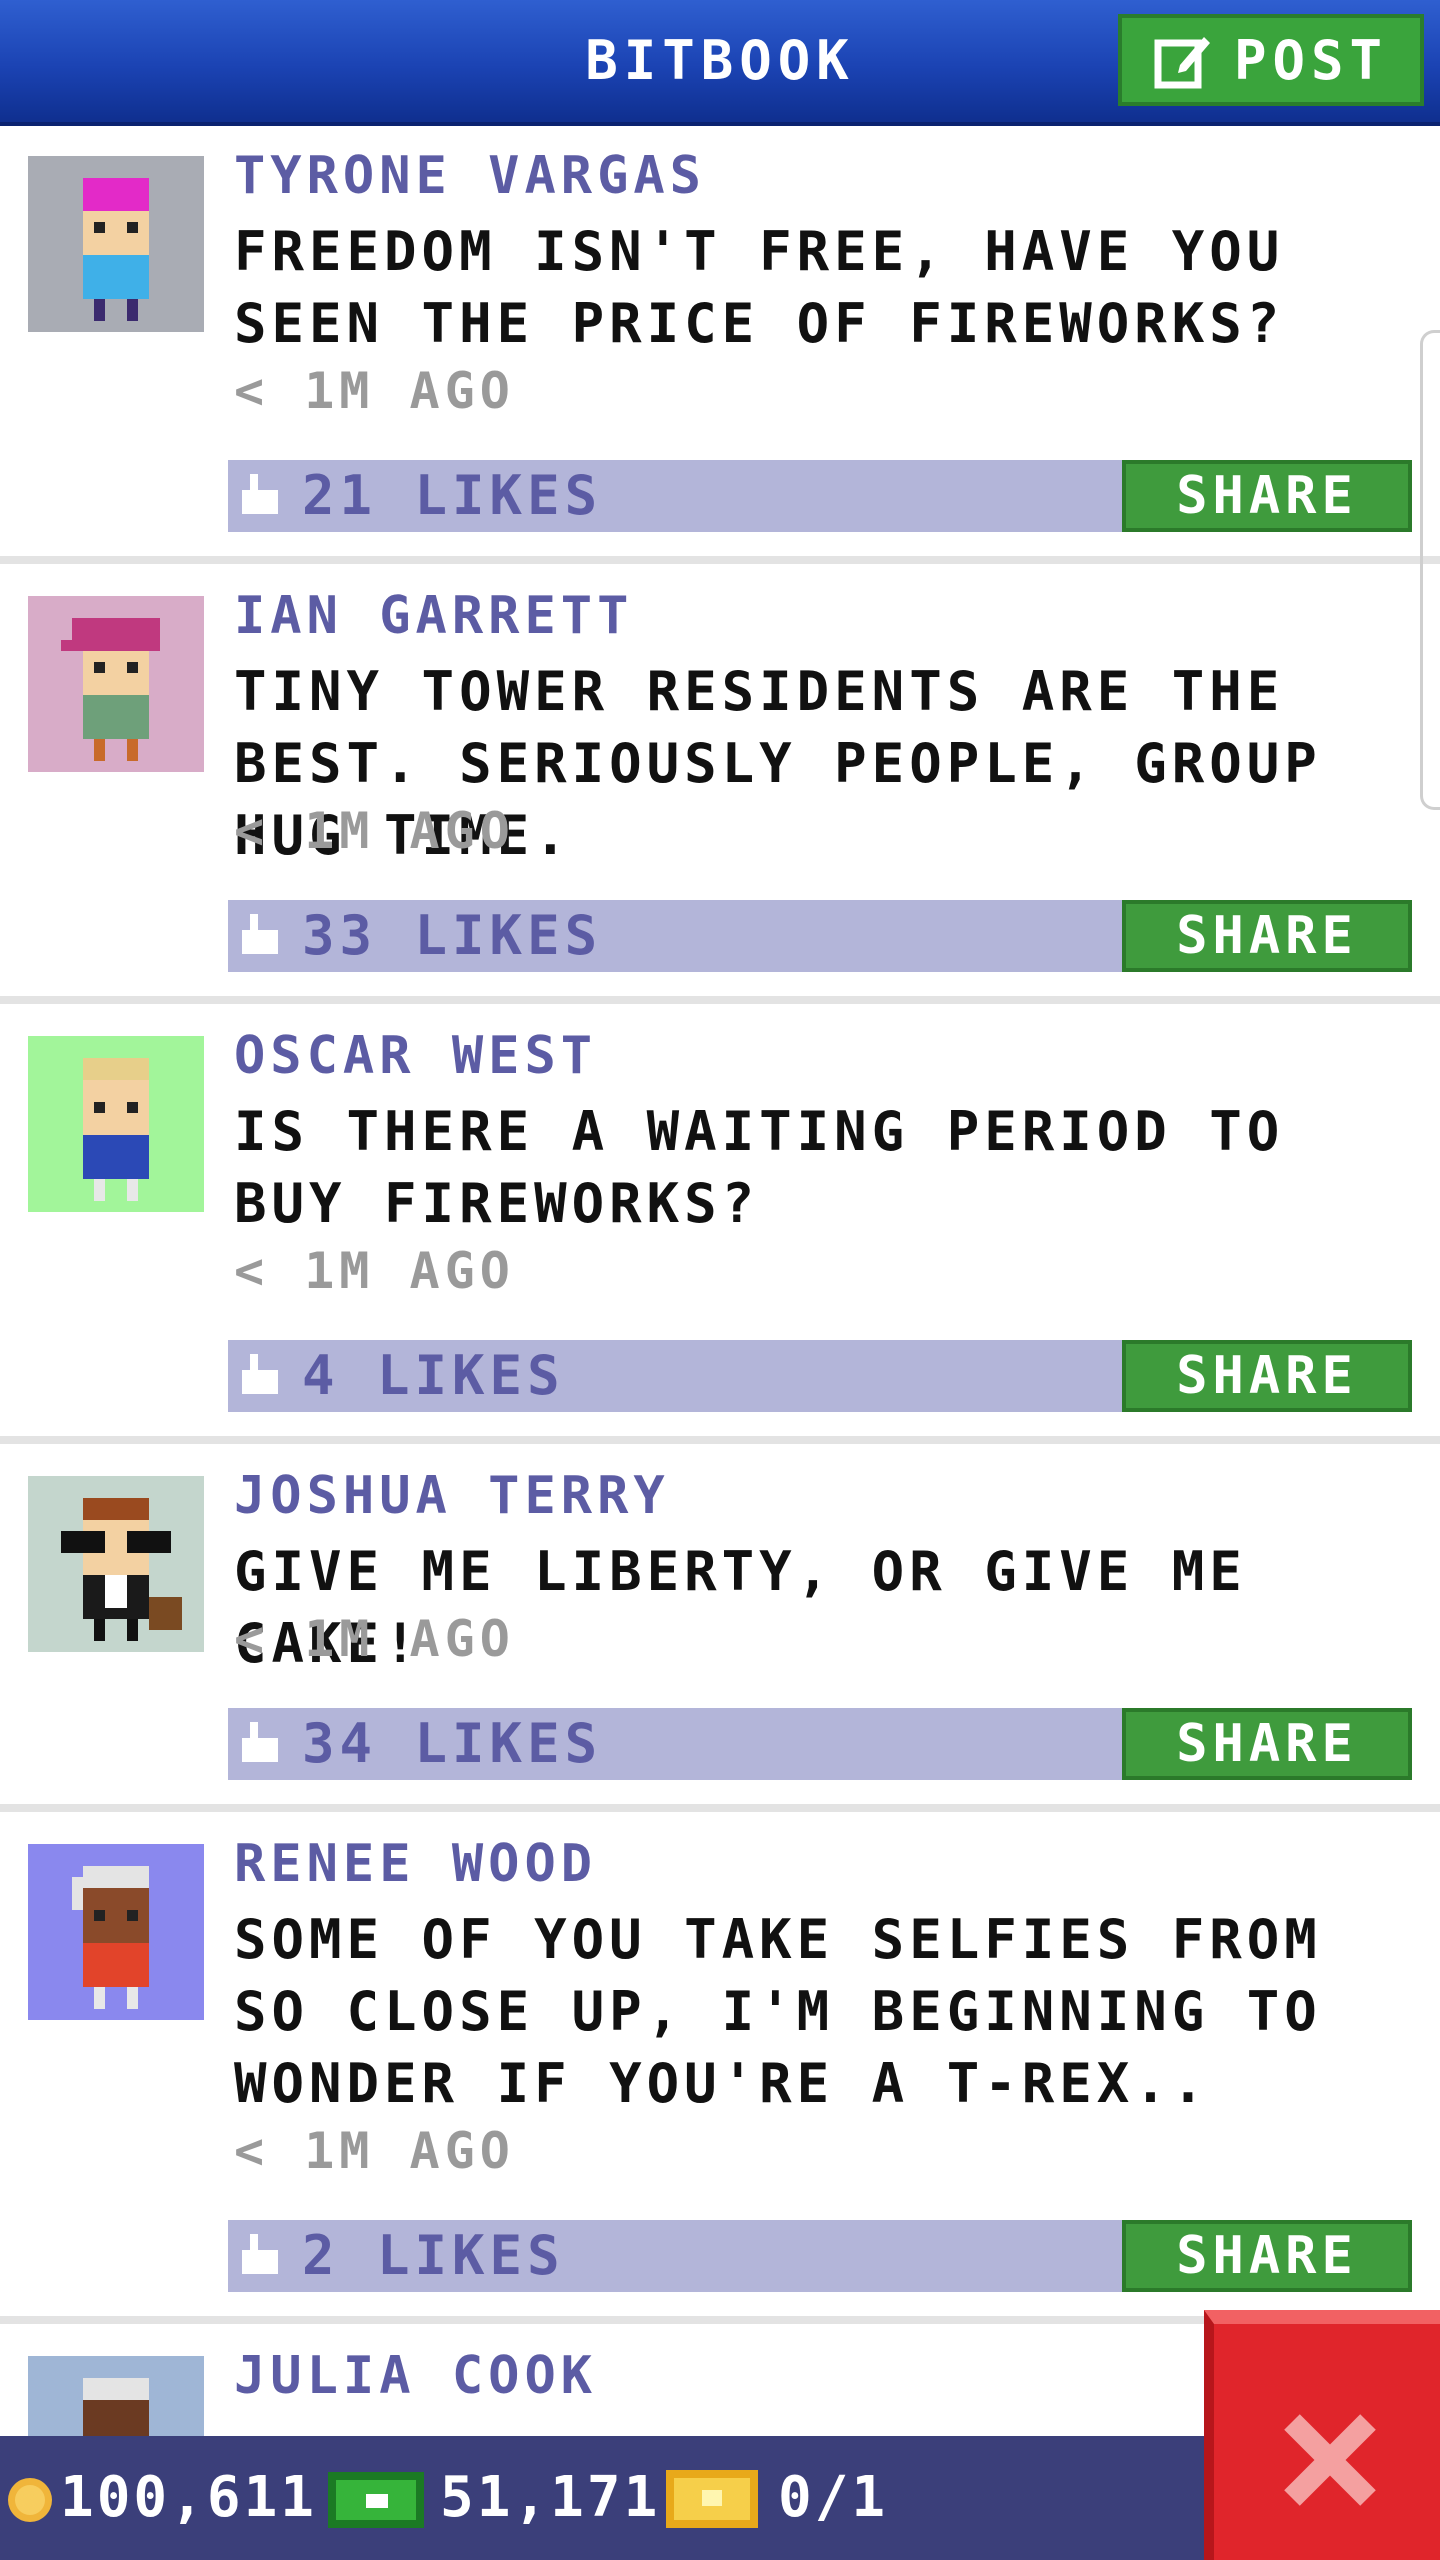  Describe the element at coordinates (820, 936) in the screenshot. I see `like-bar: 33 LIKES SHARE` at that location.